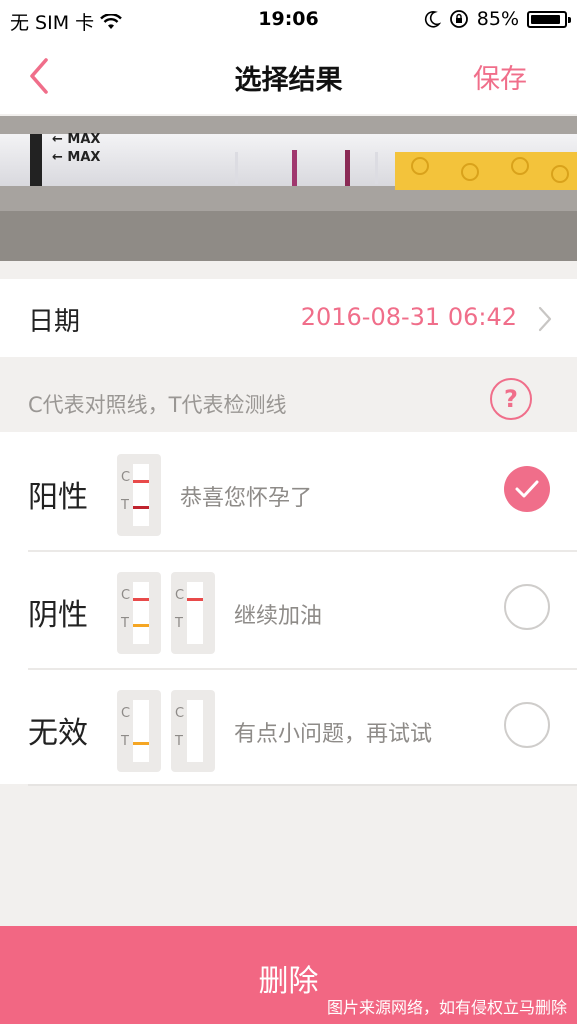 The height and width of the screenshot is (1024, 577). What do you see at coordinates (76, 139) in the screenshot?
I see `max-label-1: ← MAX` at bounding box center [76, 139].